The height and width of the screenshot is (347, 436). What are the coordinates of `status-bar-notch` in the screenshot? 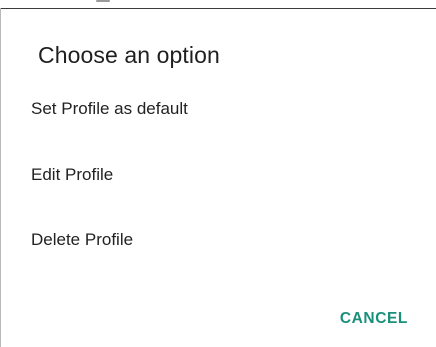 It's located at (103, 1).